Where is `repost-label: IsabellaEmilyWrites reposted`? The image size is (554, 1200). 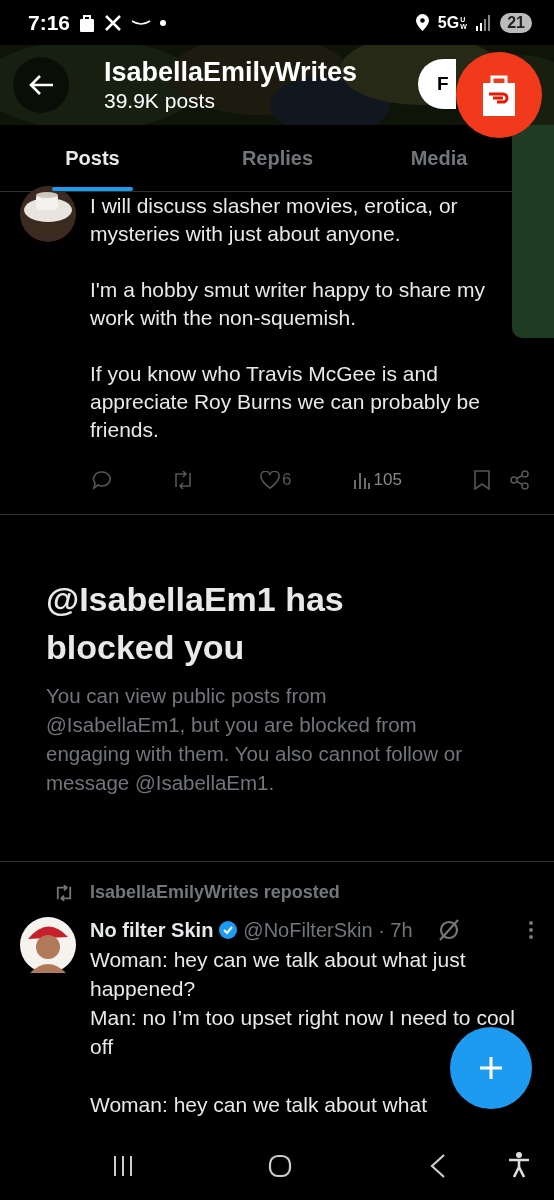
repost-label: IsabellaEmilyWrites reposted is located at coordinates (215, 892).